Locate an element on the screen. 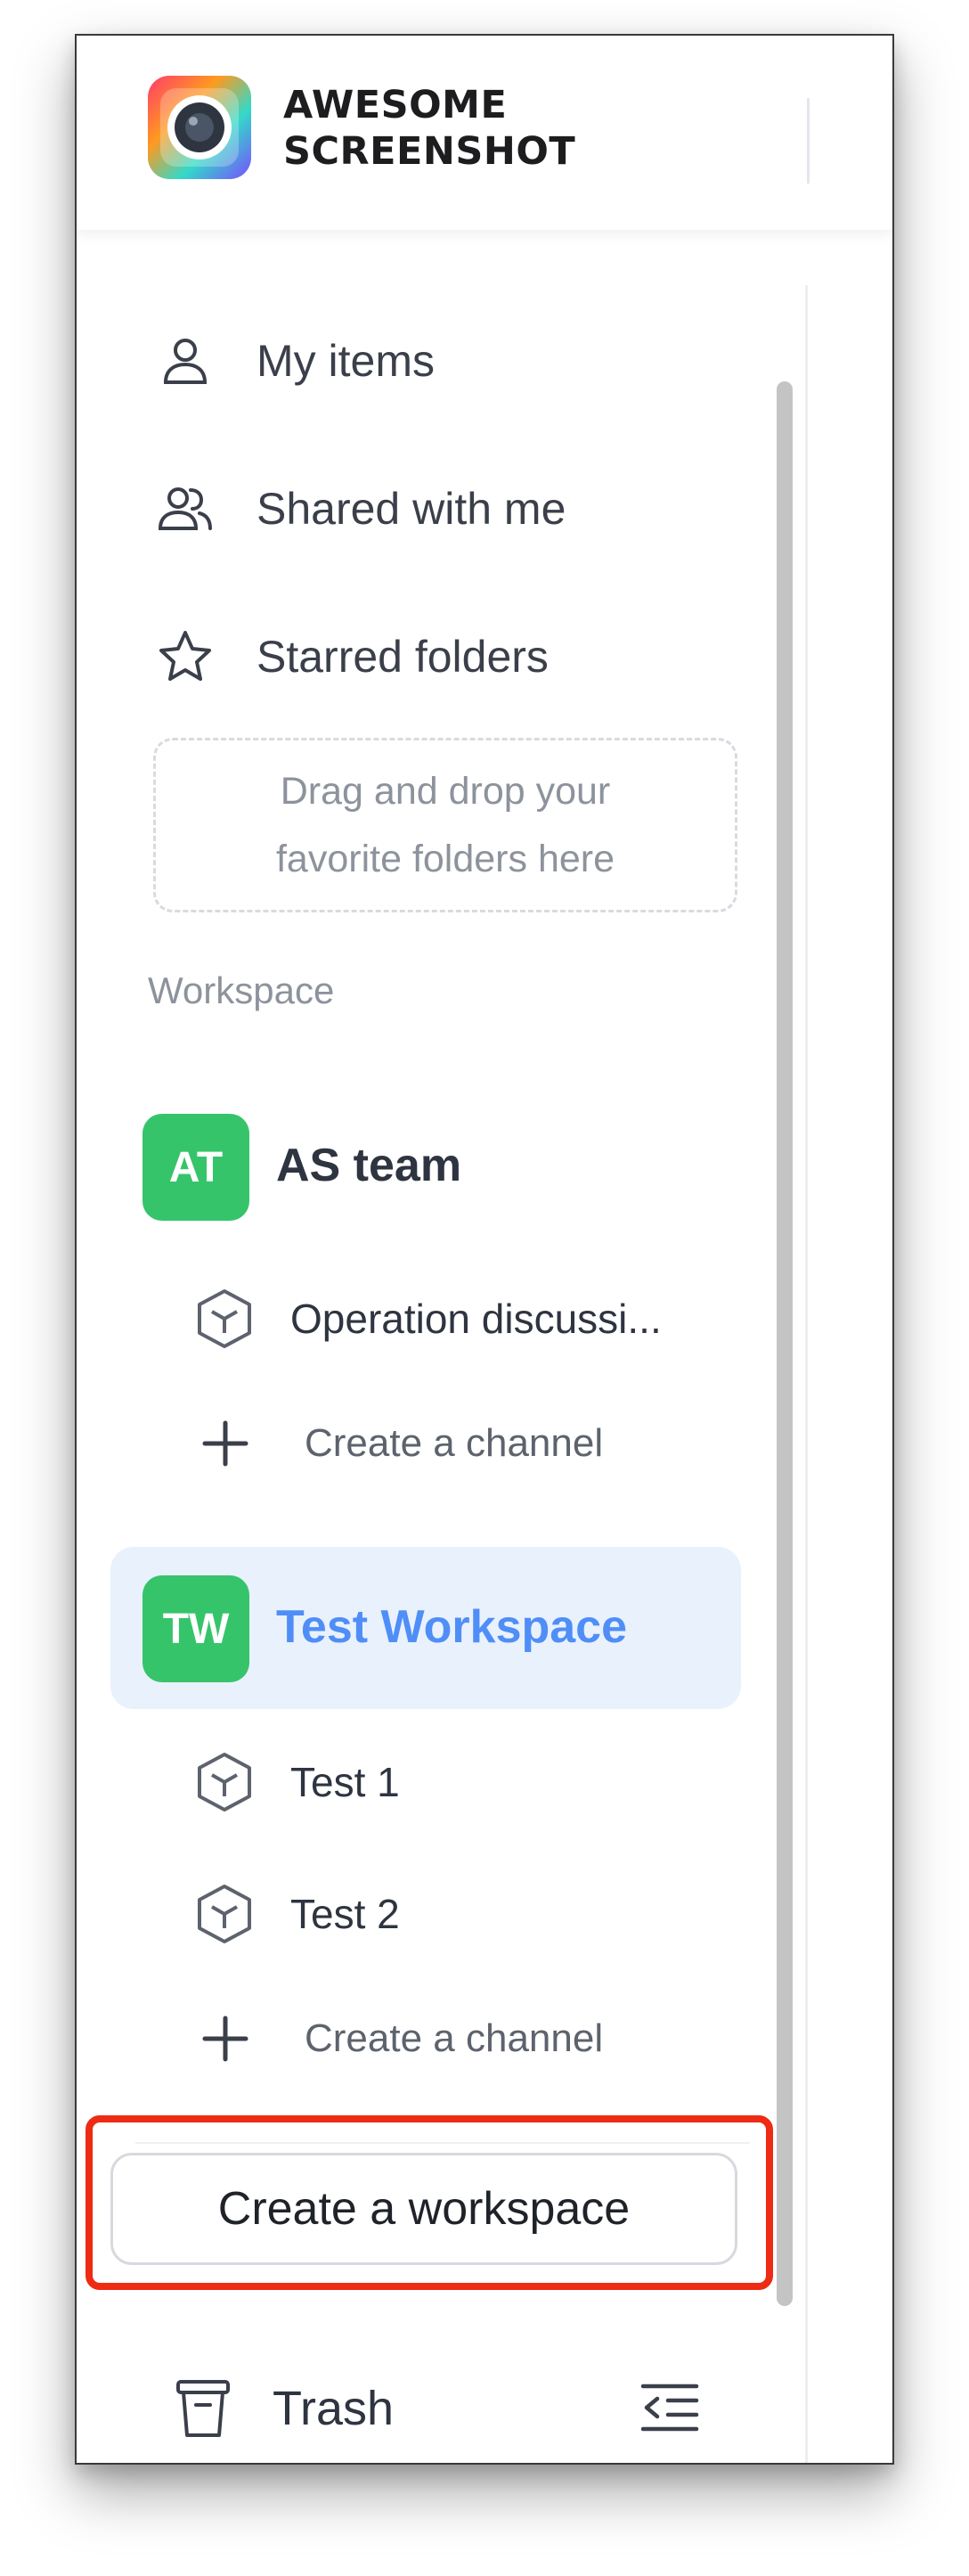  channel-label: Test 1 is located at coordinates (345, 1782).